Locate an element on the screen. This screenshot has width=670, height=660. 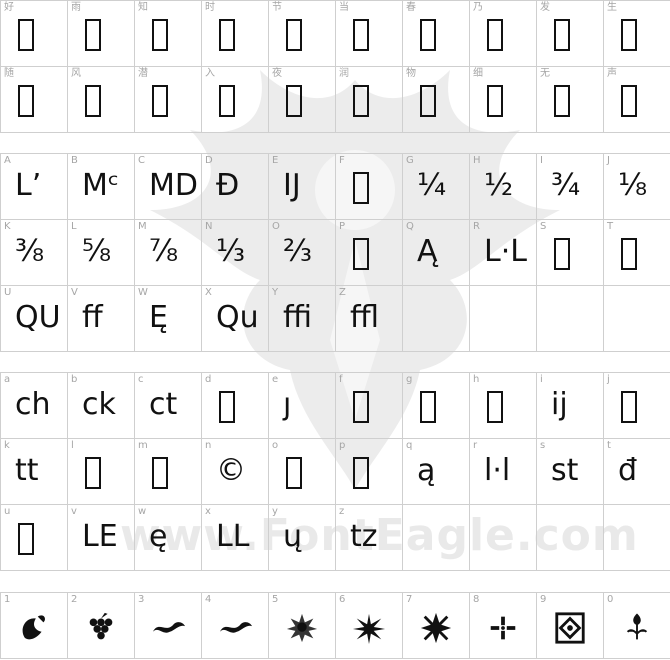
glyph-cell: WĘ is located at coordinates (168, 319).